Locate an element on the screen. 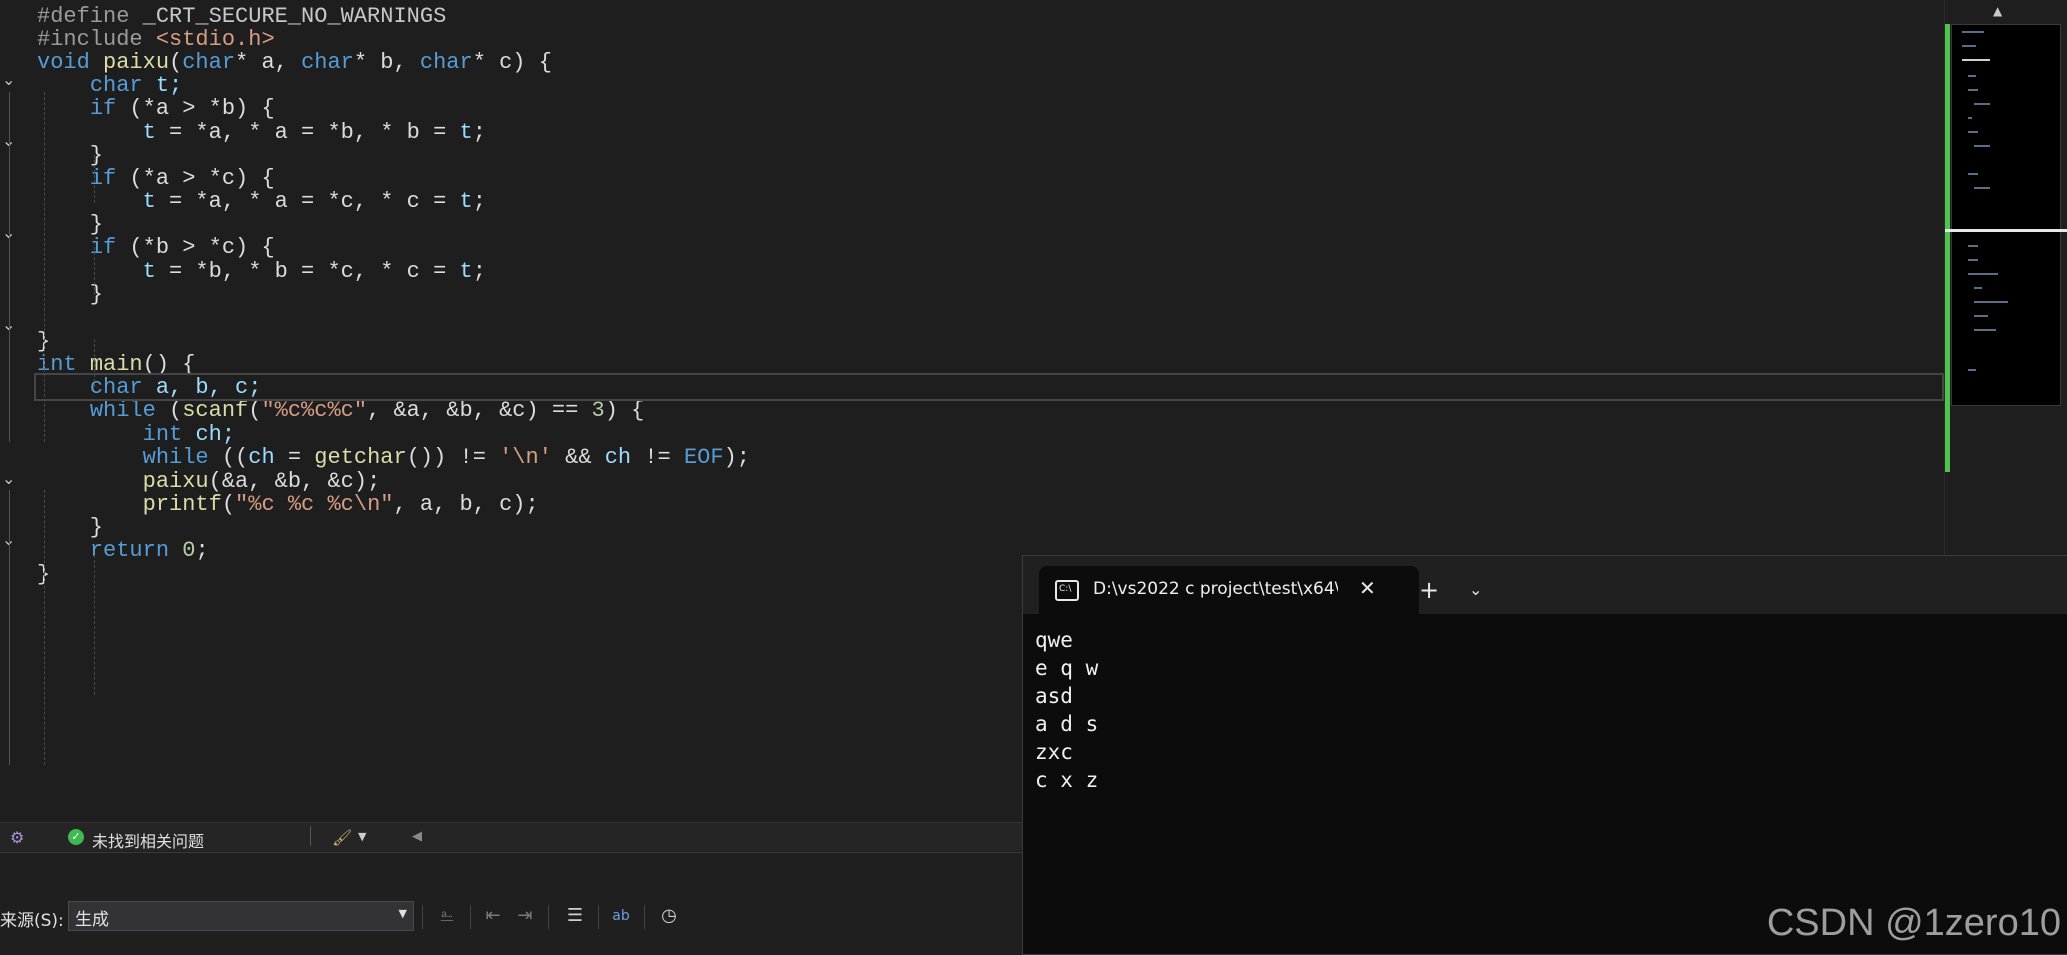 The image size is (2067, 955). minimap-viewport is located at coordinates (2006, 215).